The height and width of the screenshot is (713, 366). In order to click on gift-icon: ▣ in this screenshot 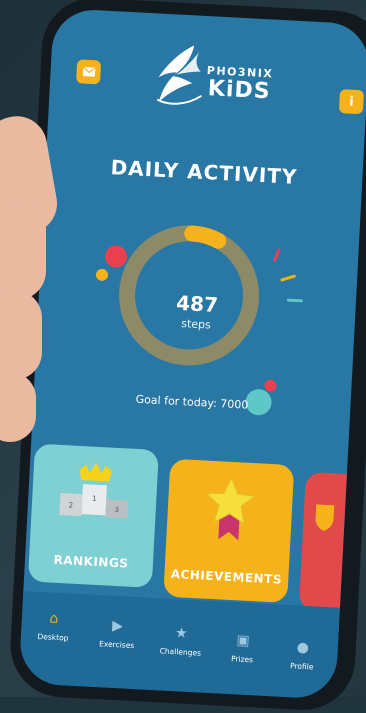, I will do `click(243, 641)`.